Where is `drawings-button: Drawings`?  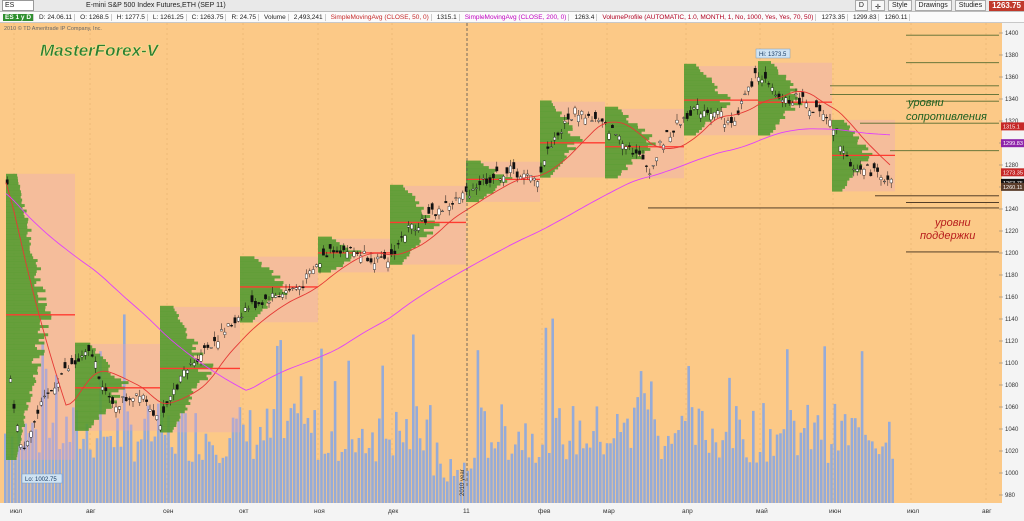
drawings-button: Drawings is located at coordinates (933, 5).